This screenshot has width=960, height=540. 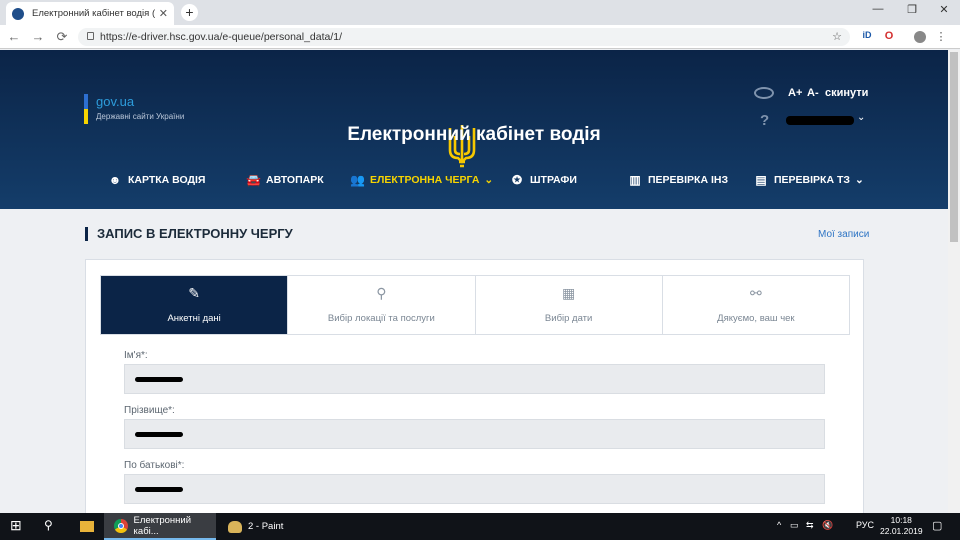 I want to click on nav-autopark: 🚘 АВТОПАРК, so click(x=285, y=180).